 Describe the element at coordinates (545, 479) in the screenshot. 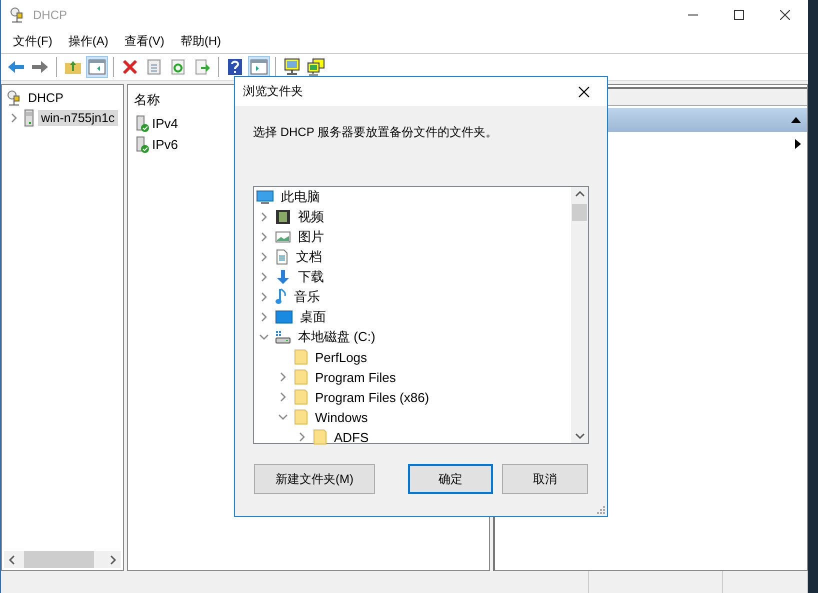

I see `dialog-button: 取消` at that location.